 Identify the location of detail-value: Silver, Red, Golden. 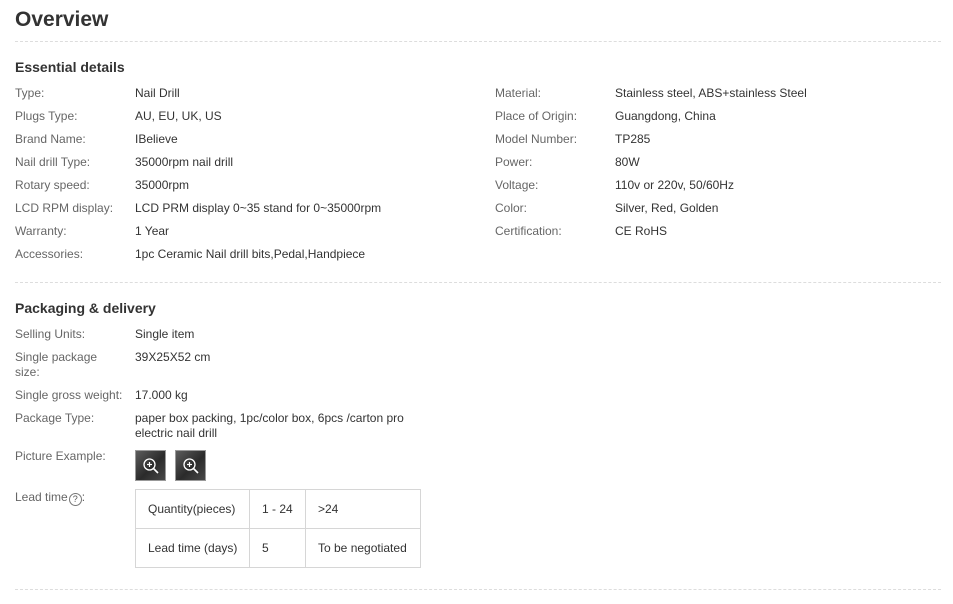
(667, 208).